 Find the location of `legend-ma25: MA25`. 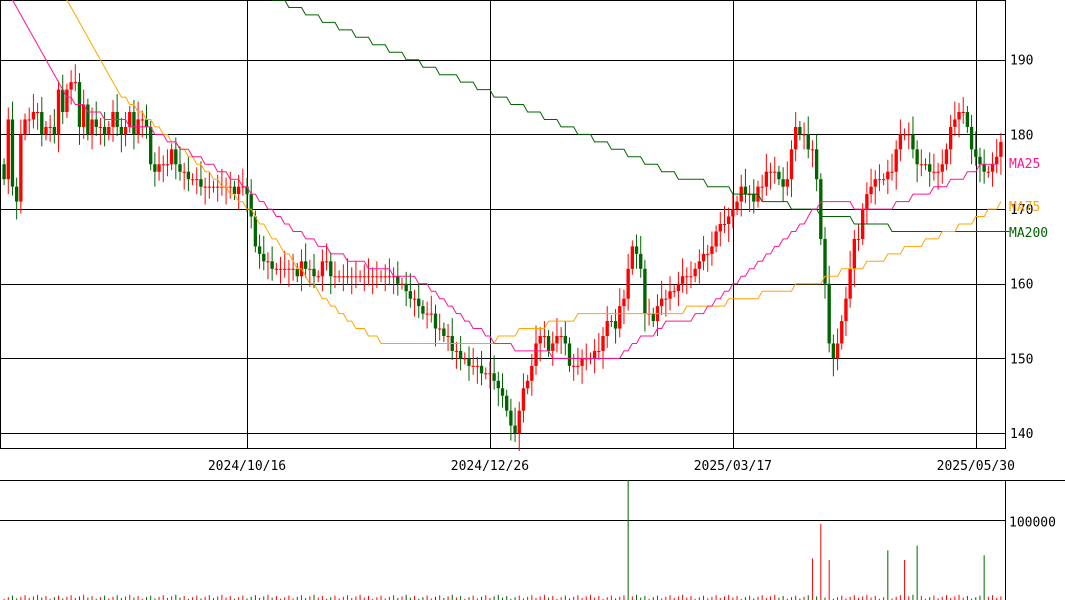

legend-ma25: MA25 is located at coordinates (1024, 164).